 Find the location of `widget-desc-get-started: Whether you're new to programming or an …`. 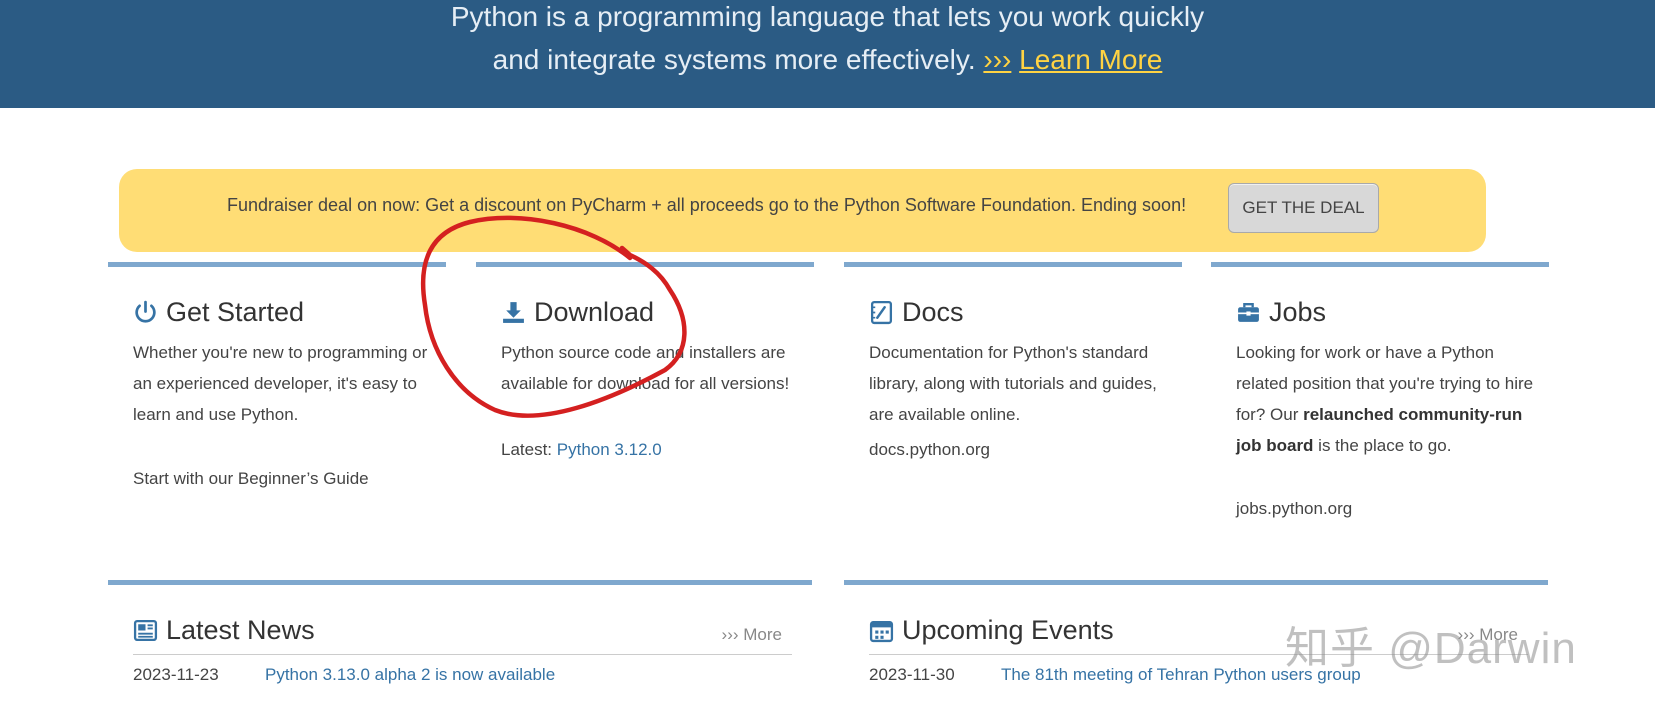

widget-desc-get-started: Whether you're new to programming or an … is located at coordinates (280, 383).